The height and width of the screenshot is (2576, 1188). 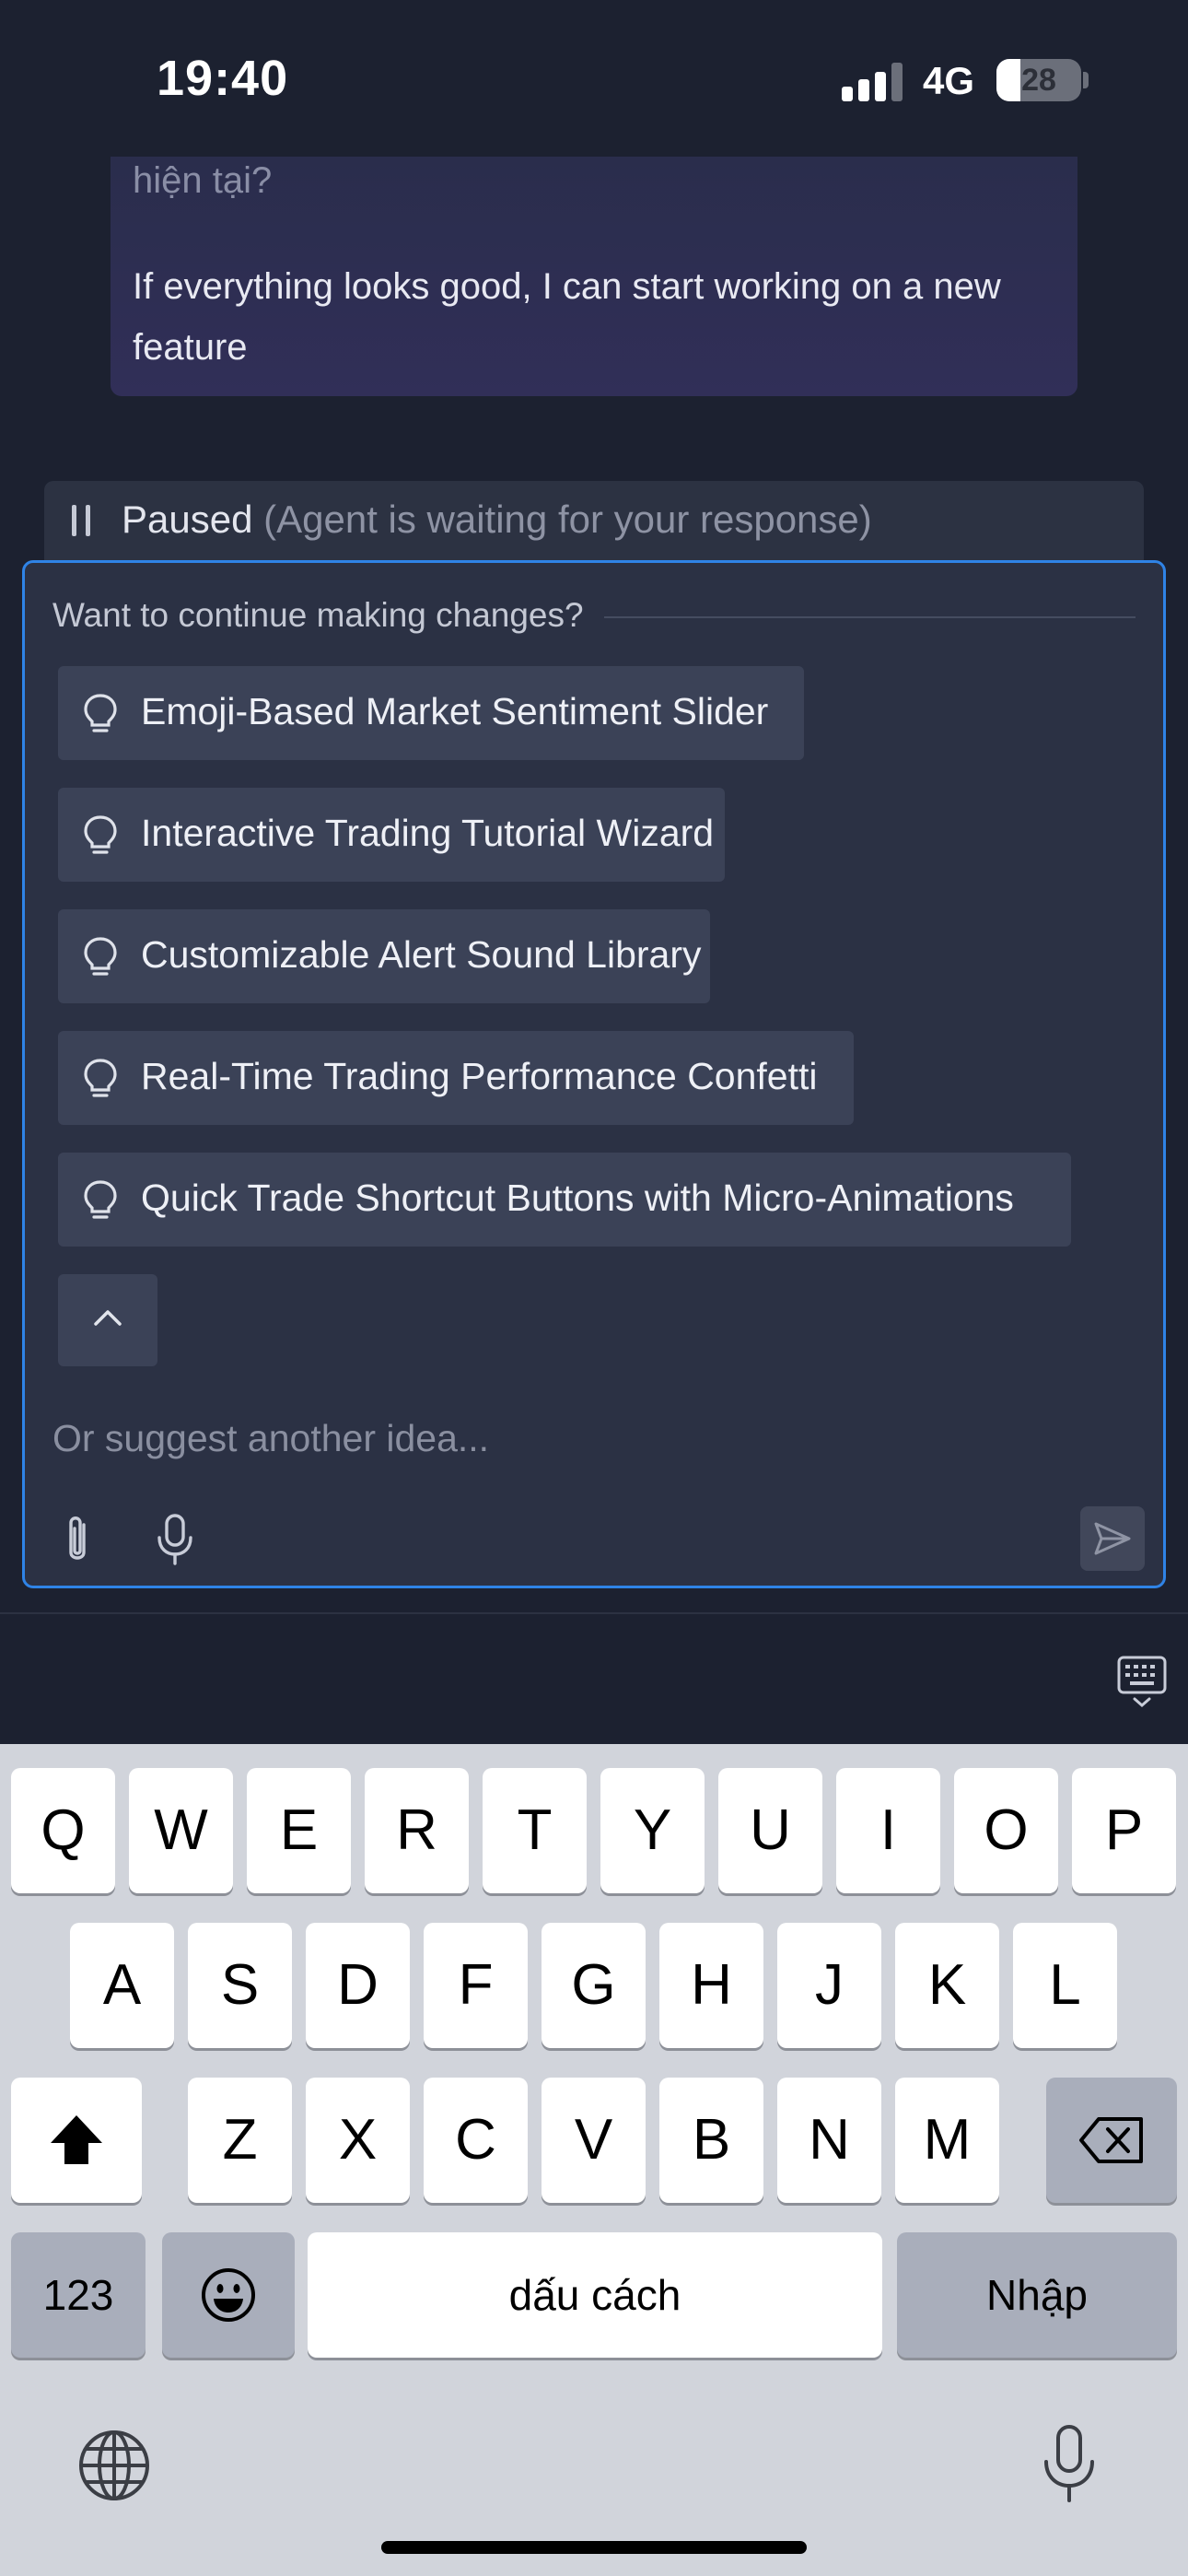 What do you see at coordinates (947, 2140) in the screenshot?
I see `key-m: M` at bounding box center [947, 2140].